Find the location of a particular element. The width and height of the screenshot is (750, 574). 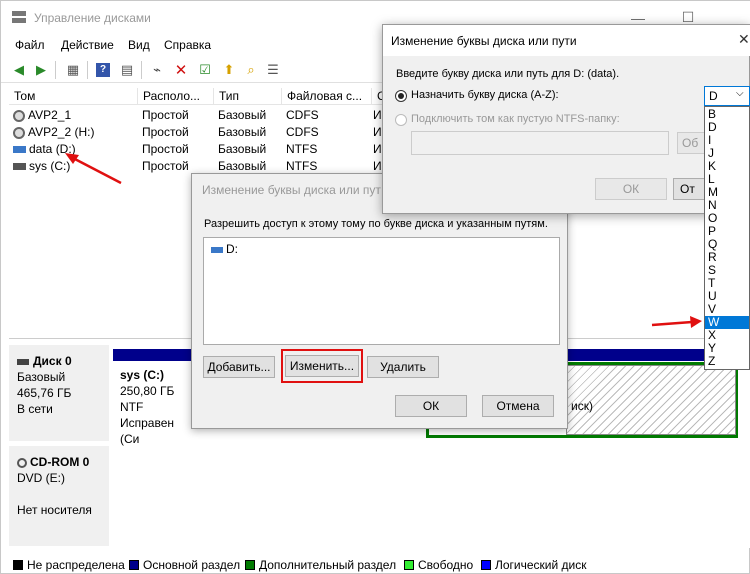

list-item: D: is located at coordinates (224, 249).